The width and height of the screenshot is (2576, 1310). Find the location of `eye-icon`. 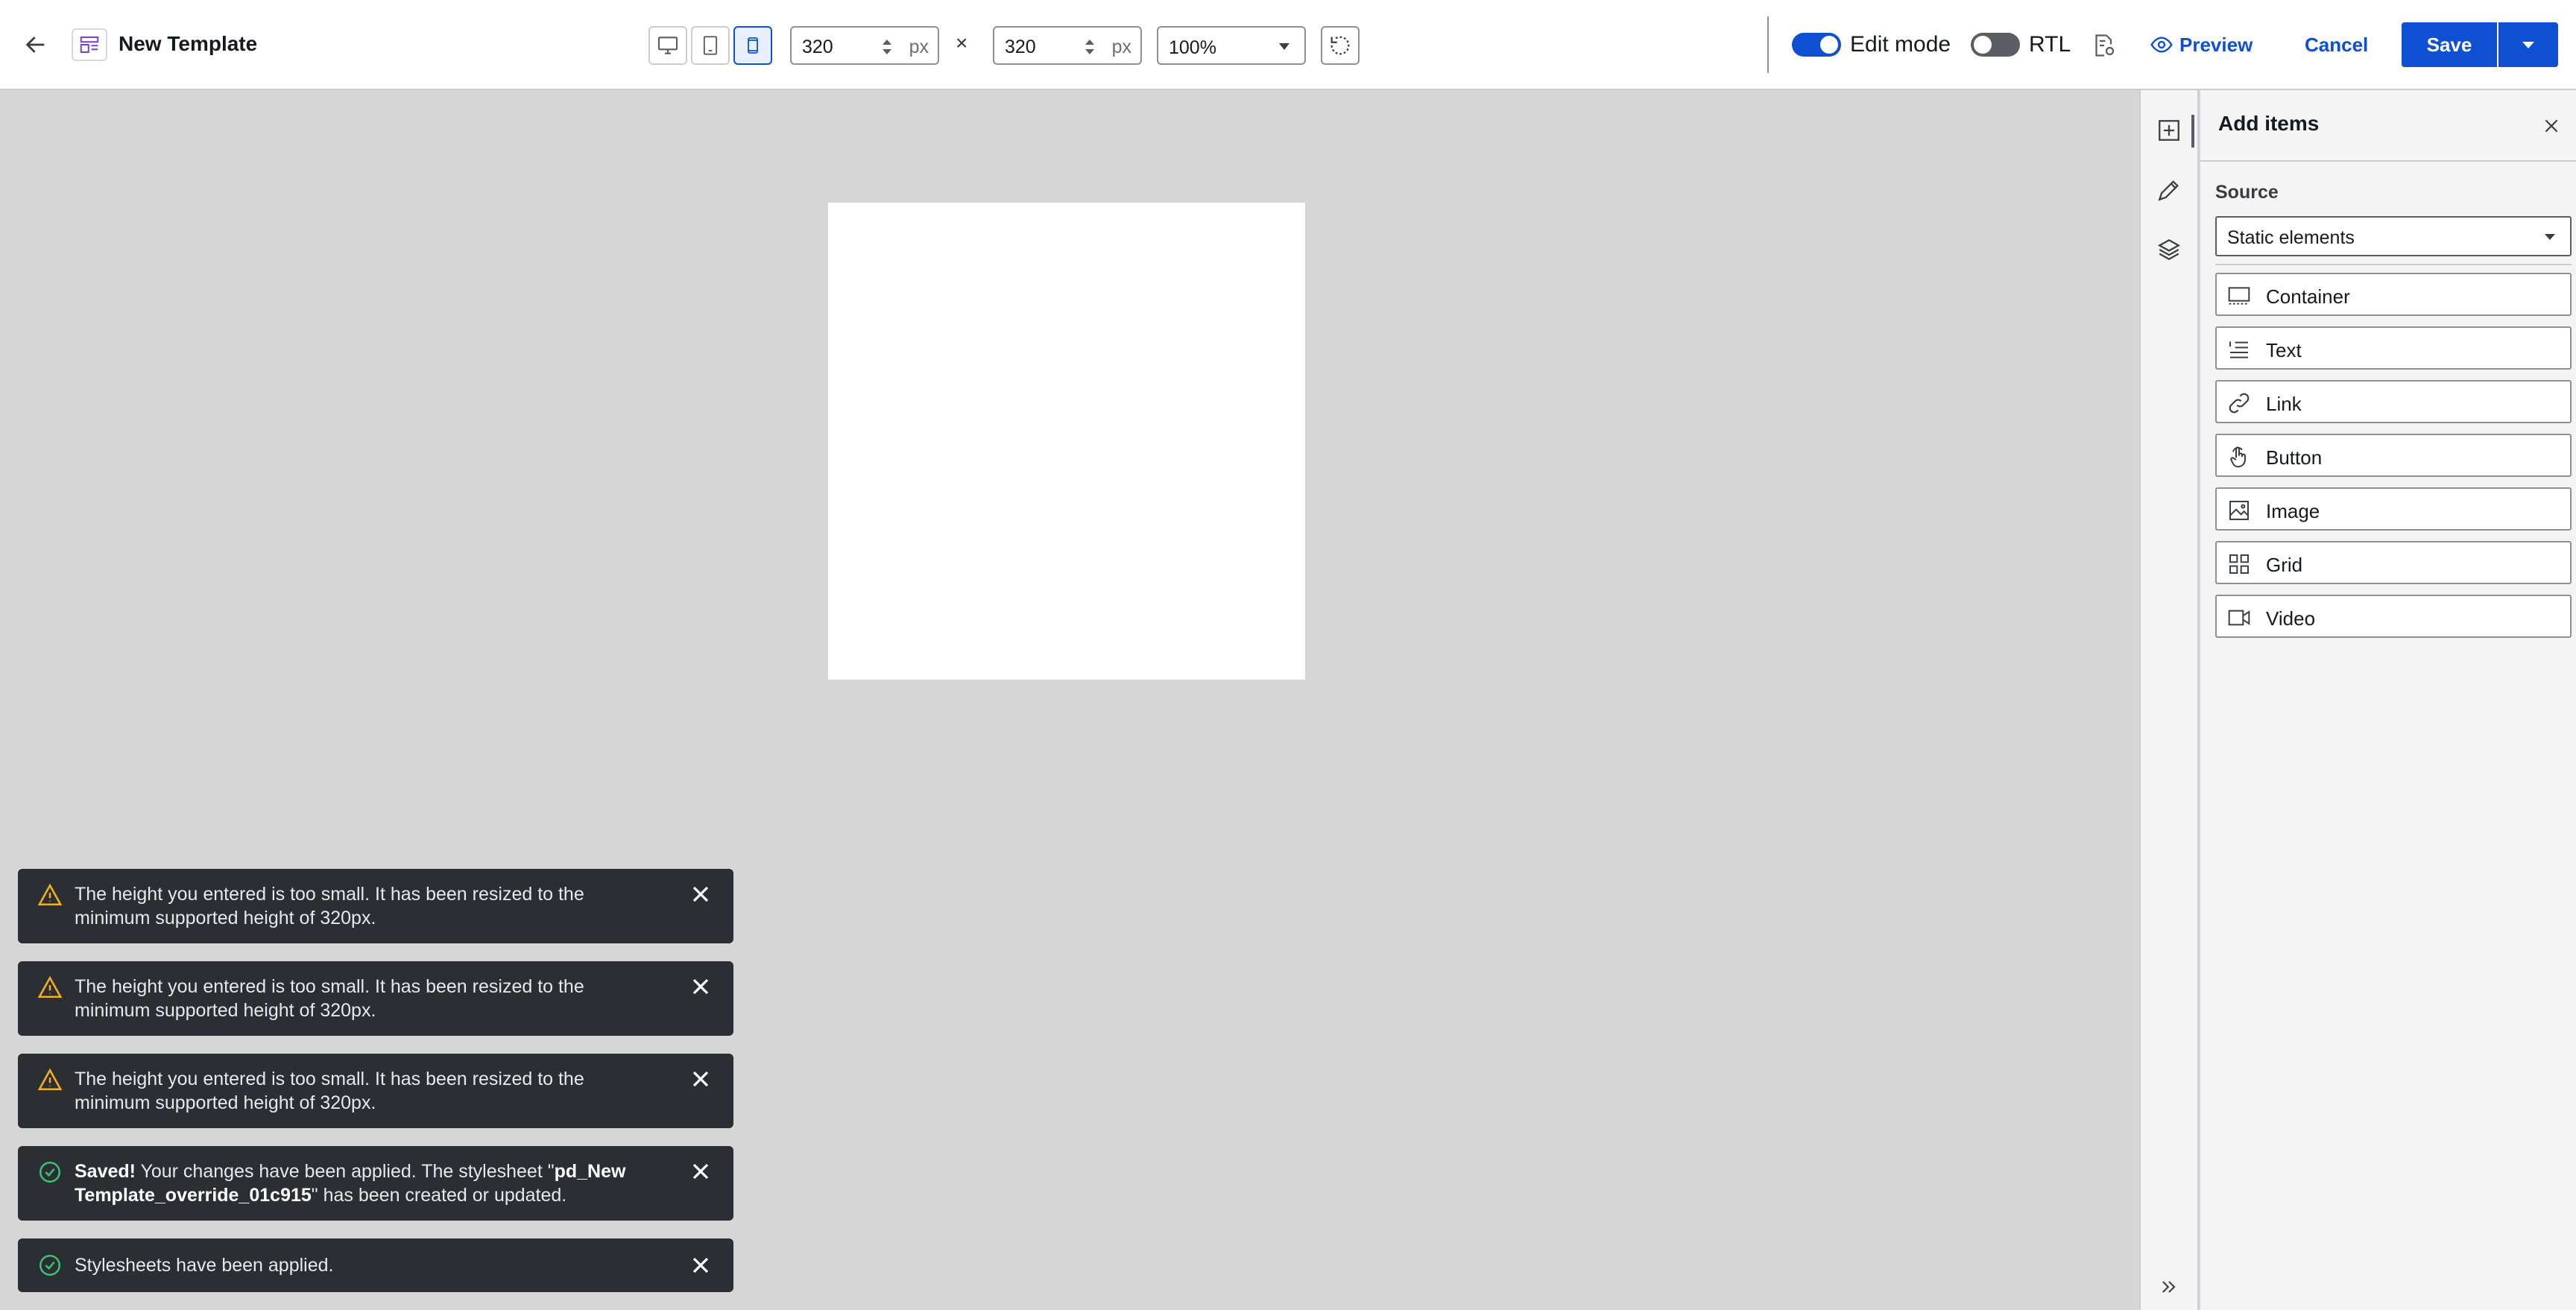

eye-icon is located at coordinates (2161, 45).